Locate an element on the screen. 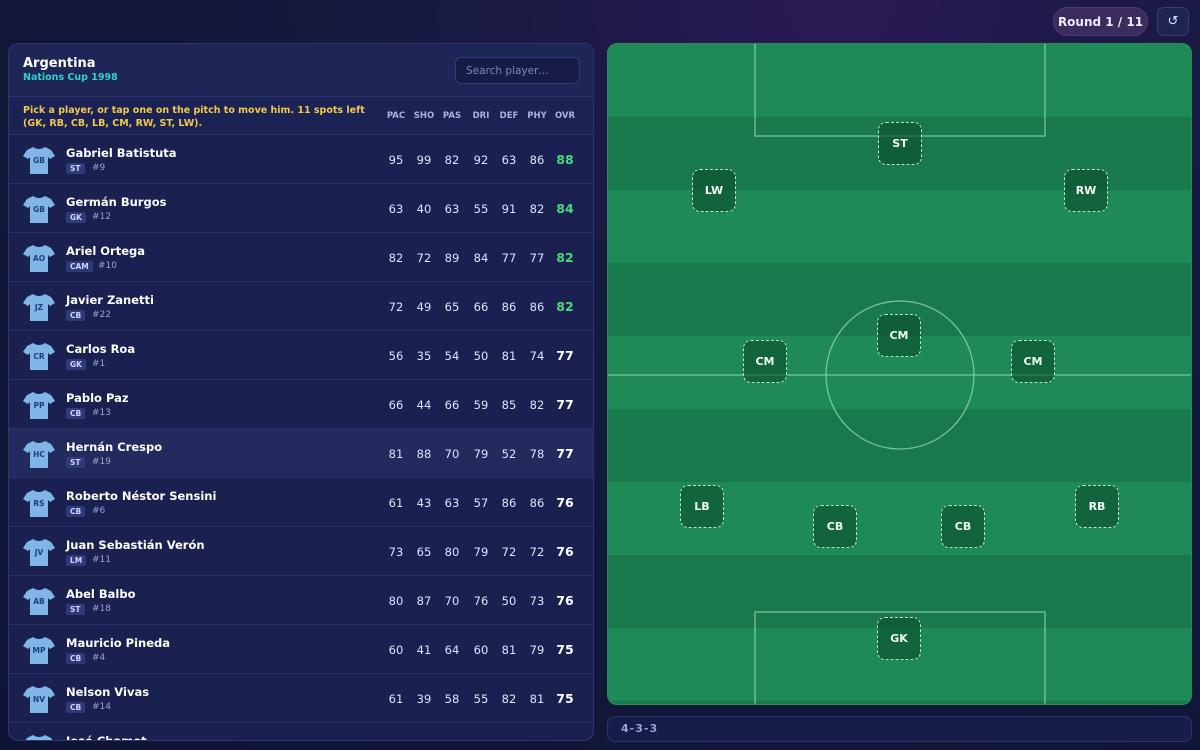 The height and width of the screenshot is (750, 1200). stat-def: 50 is located at coordinates (509, 601).